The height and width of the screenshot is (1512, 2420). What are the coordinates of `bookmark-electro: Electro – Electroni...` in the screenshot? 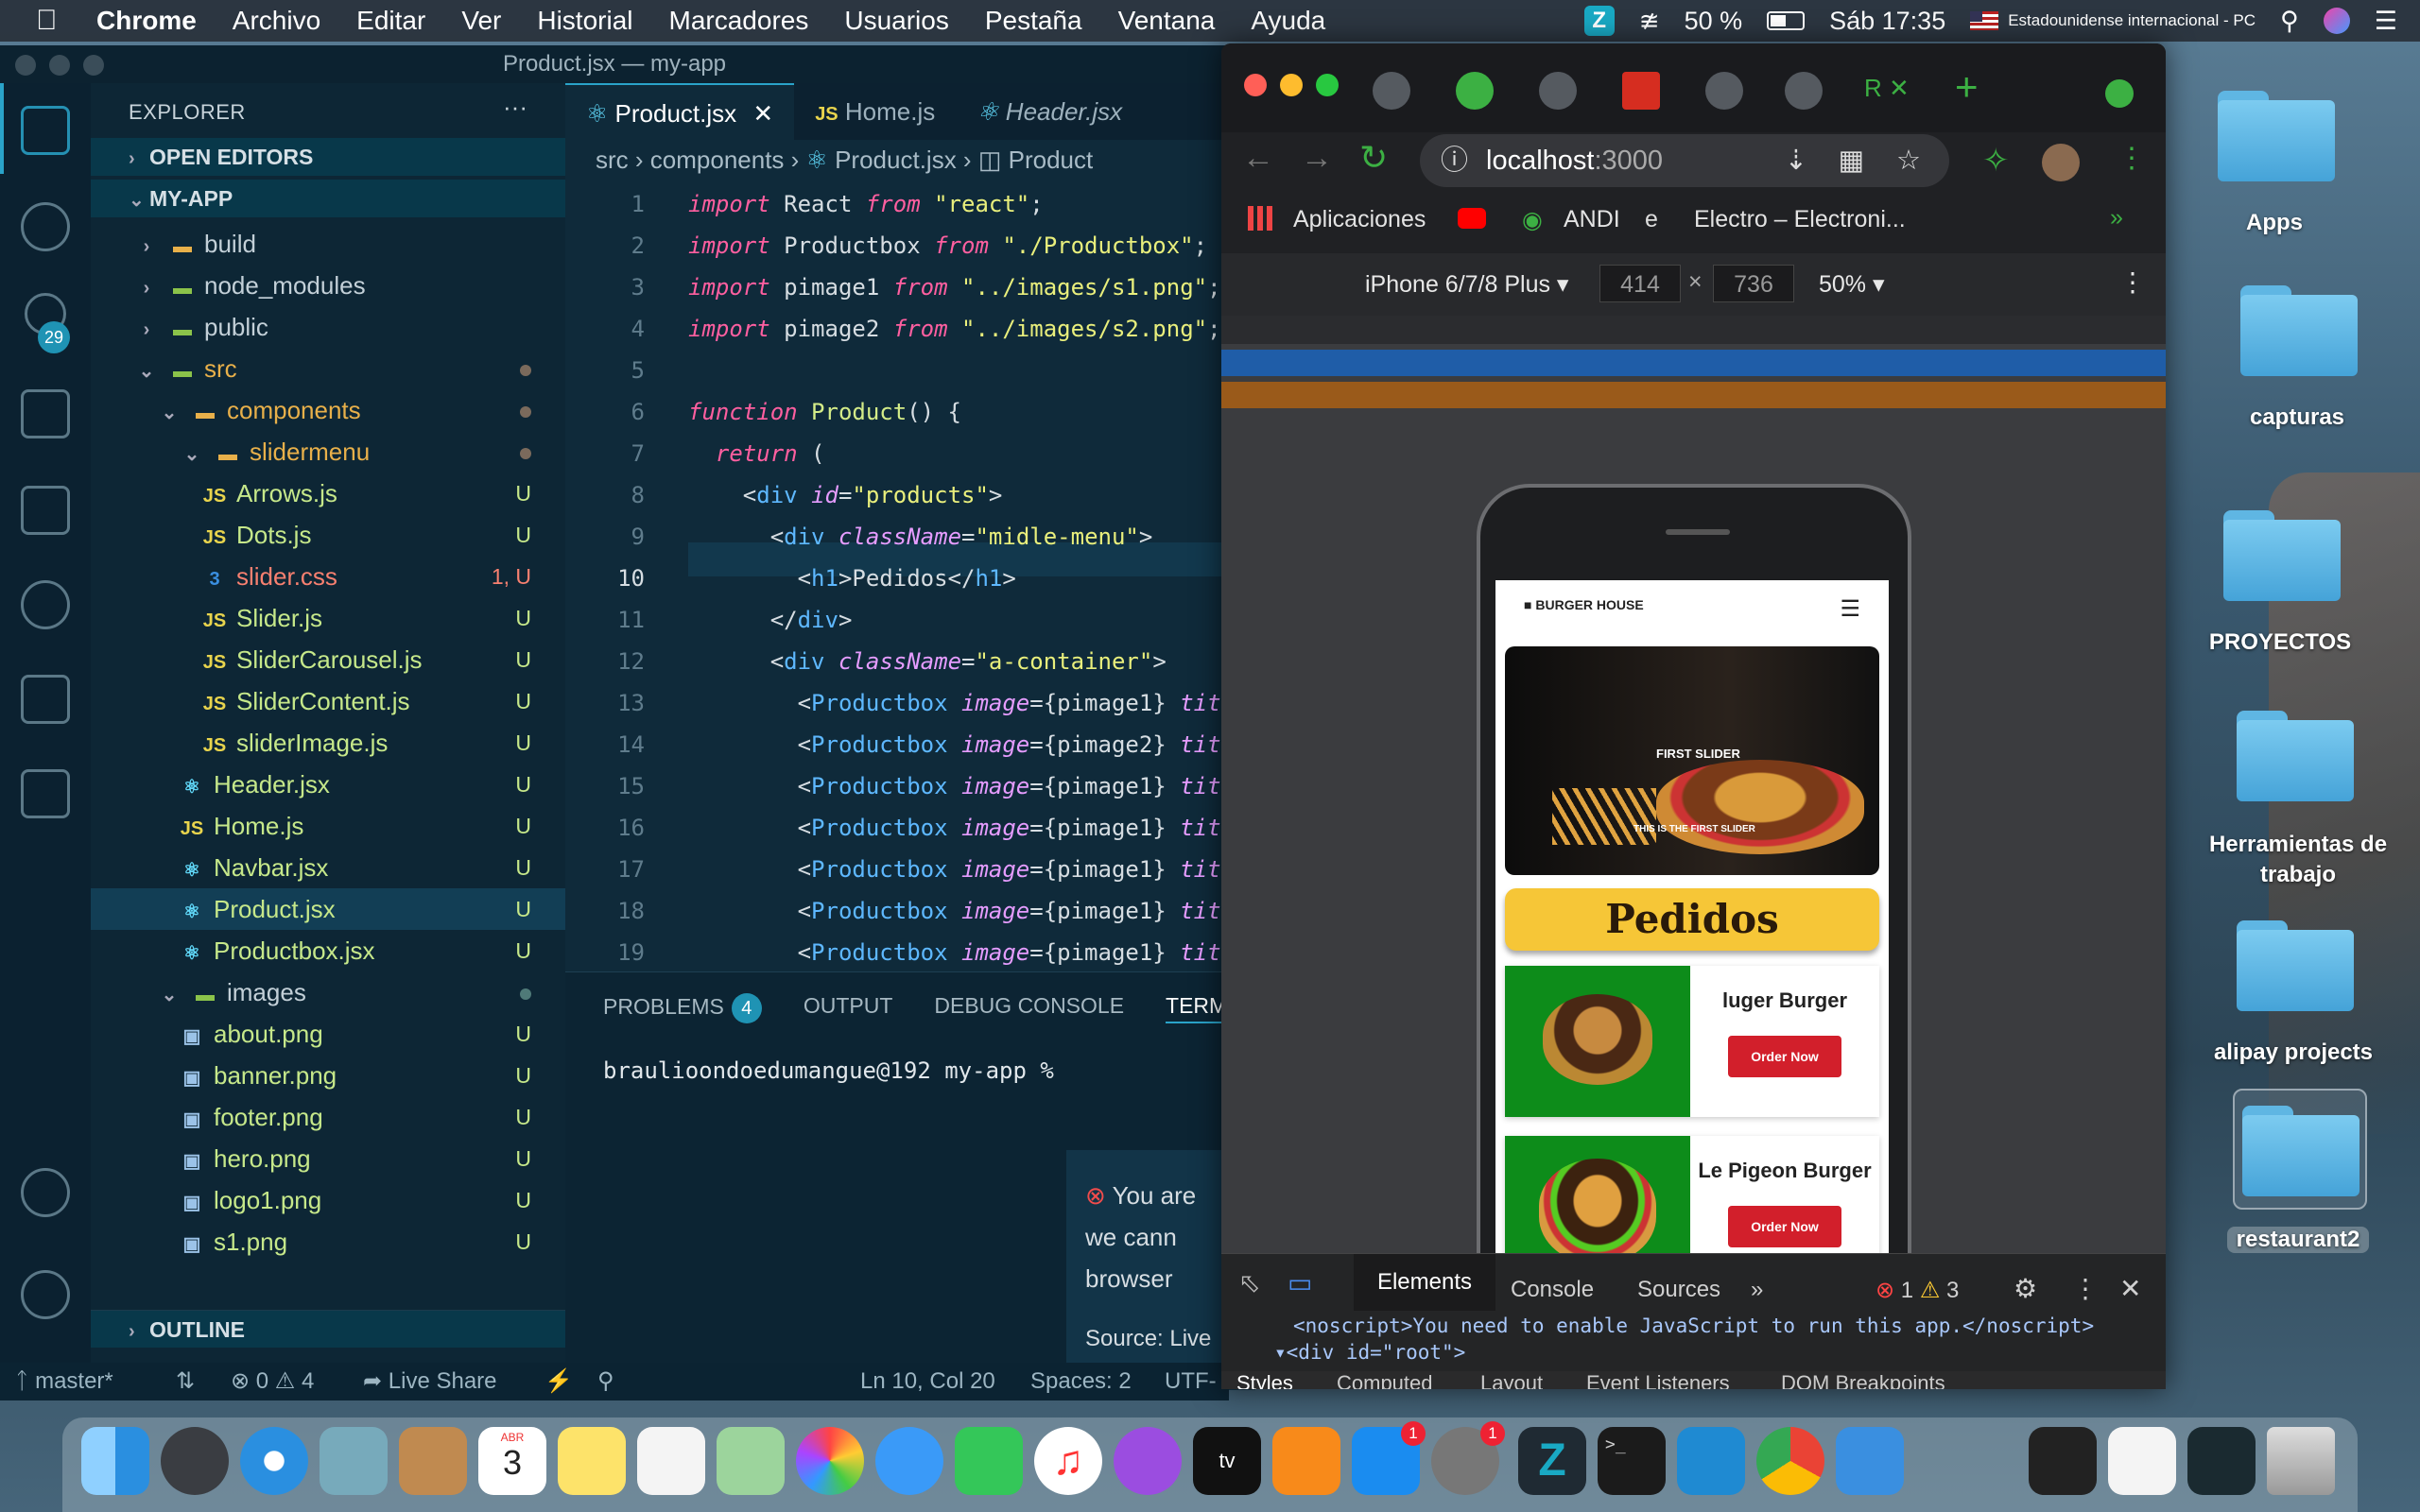 It's located at (1800, 219).